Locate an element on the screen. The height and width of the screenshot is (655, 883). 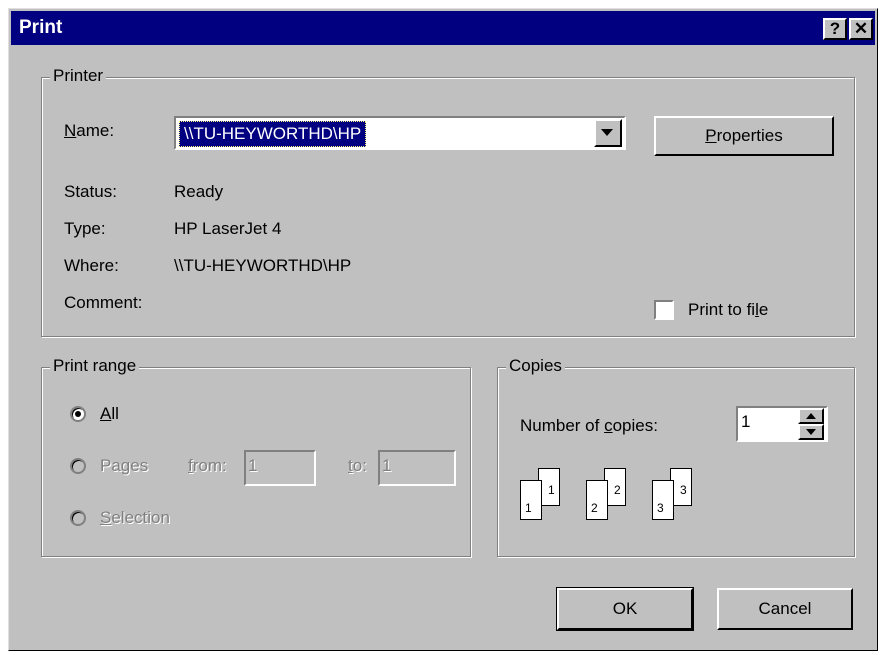
title-bar: Print ? ✕ is located at coordinates (443, 28).